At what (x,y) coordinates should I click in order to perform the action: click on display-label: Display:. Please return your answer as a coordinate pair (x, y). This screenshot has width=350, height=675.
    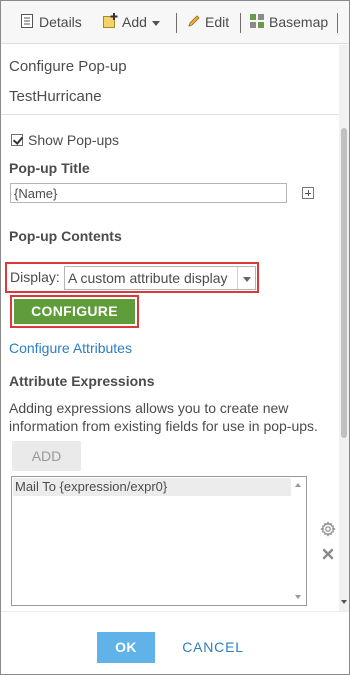
    Looking at the image, I should click on (35, 277).